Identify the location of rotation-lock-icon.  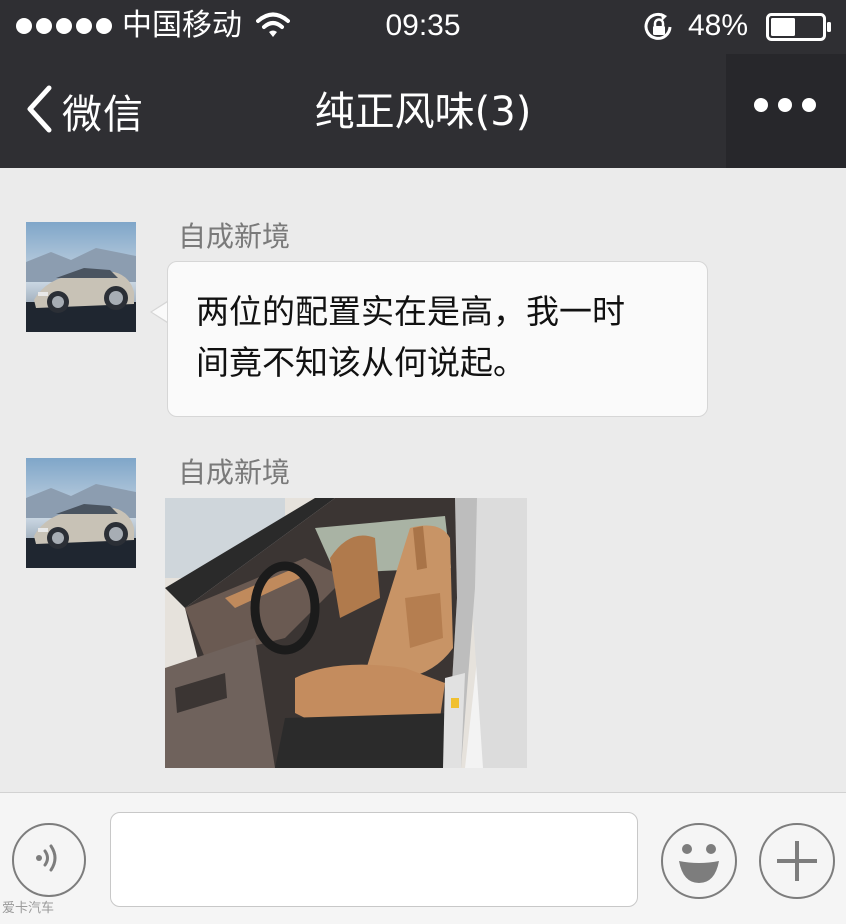
(659, 29).